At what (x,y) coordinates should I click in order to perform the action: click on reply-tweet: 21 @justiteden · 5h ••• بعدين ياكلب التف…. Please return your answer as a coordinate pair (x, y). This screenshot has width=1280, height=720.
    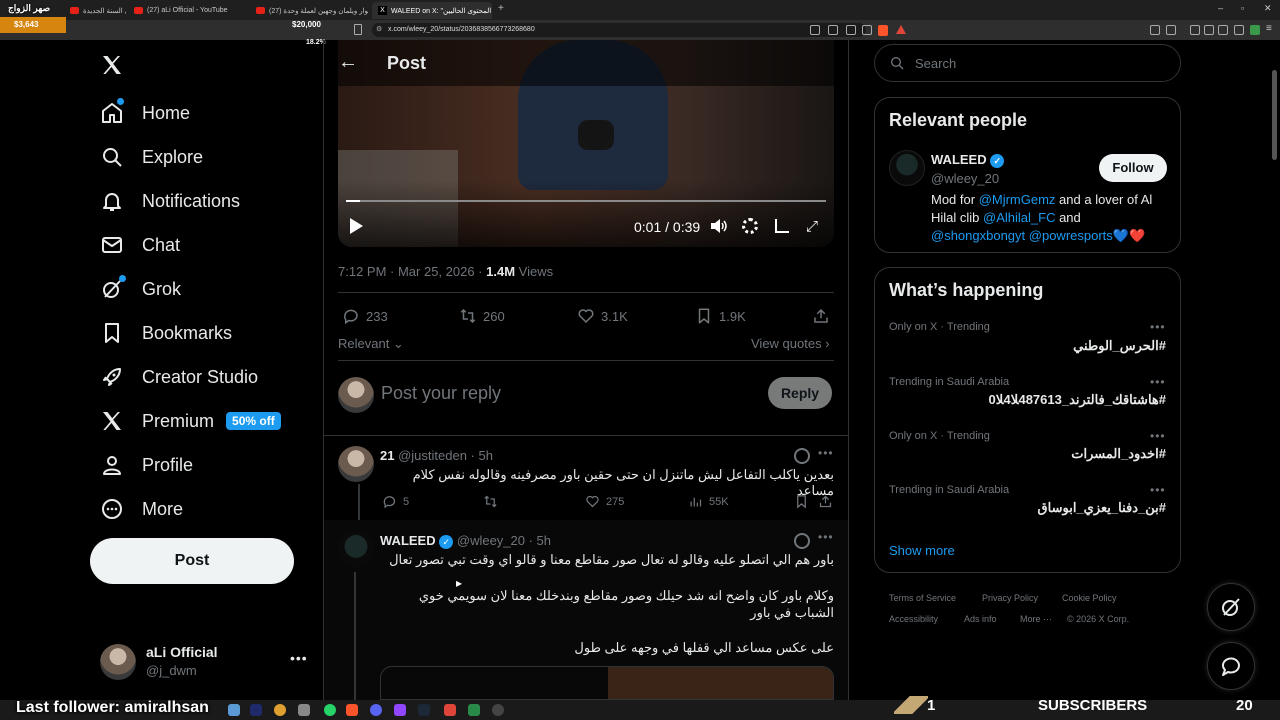
    Looking at the image, I should click on (586, 478).